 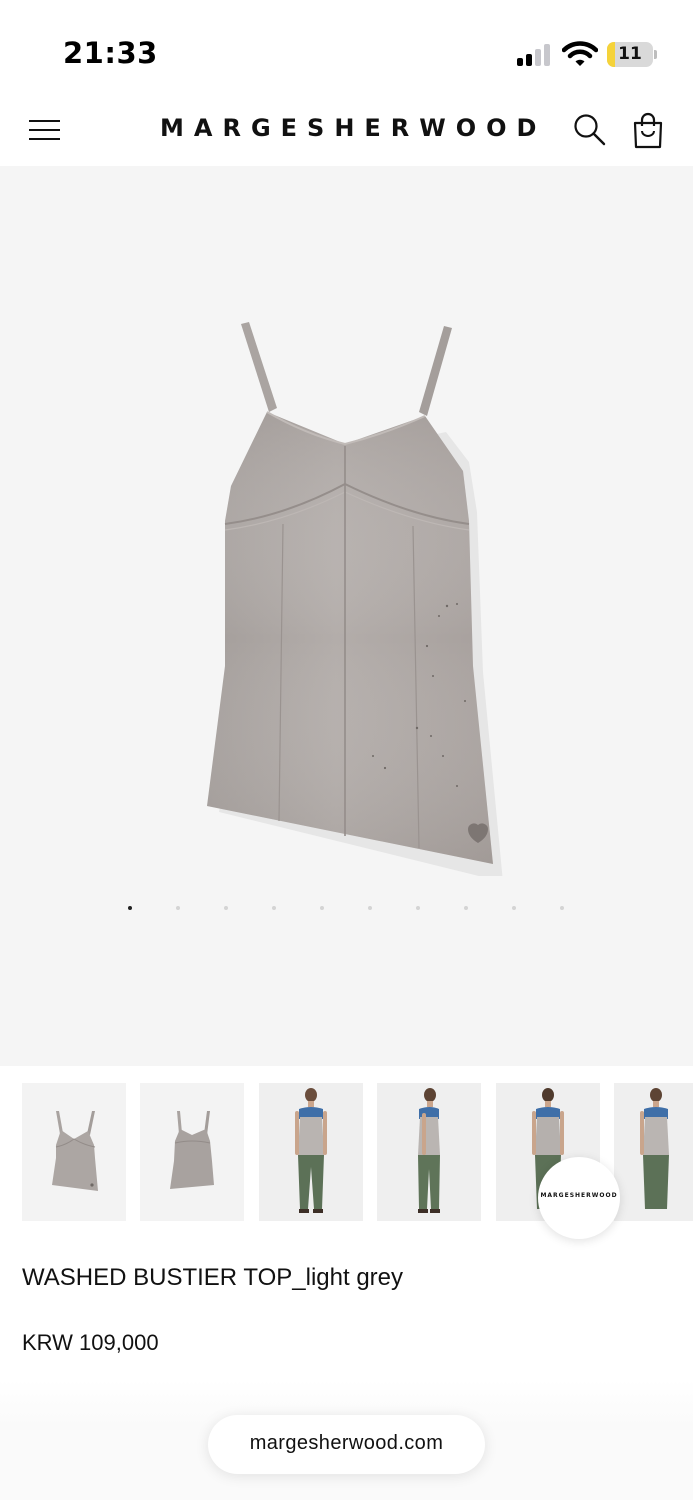 I want to click on product-title: WASHED BUSTIER TOP_light grey, so click(x=212, y=1277).